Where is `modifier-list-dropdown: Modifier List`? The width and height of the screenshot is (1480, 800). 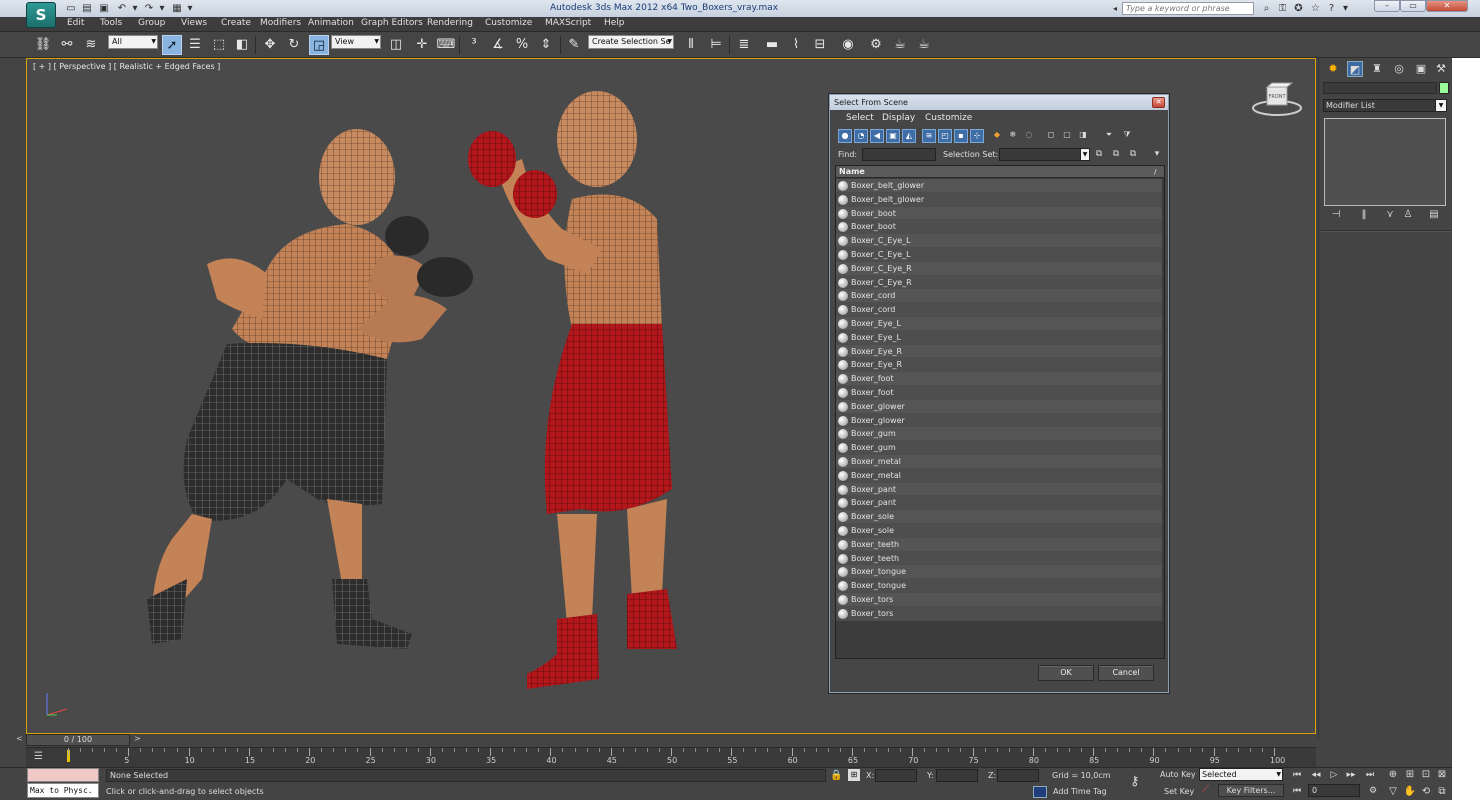
modifier-list-dropdown: Modifier List is located at coordinates (1385, 105).